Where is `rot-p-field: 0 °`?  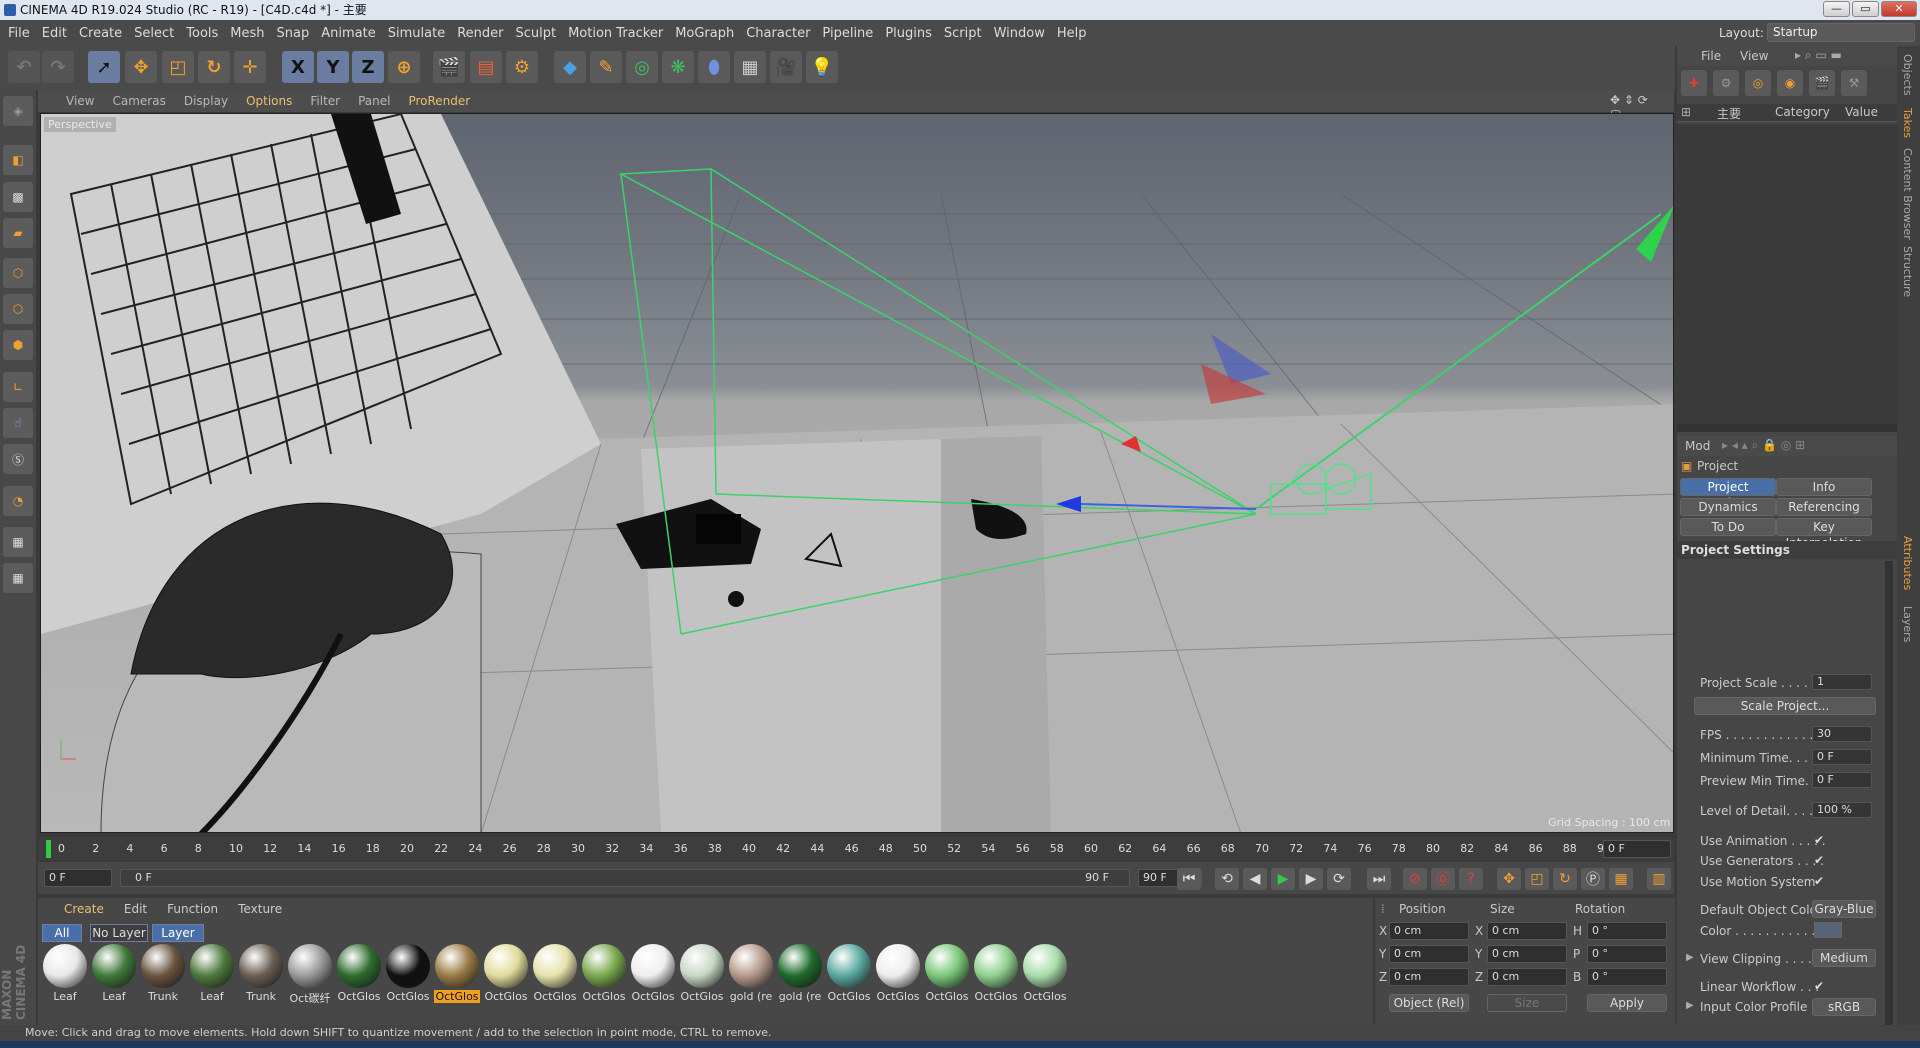
rot-p-field: 0 ° is located at coordinates (1627, 954).